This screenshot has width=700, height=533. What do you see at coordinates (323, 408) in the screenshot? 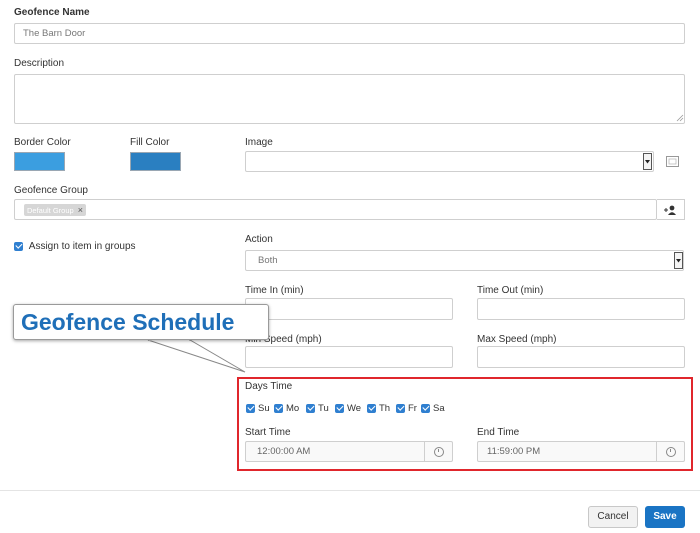
I see `day-label: Tu` at bounding box center [323, 408].